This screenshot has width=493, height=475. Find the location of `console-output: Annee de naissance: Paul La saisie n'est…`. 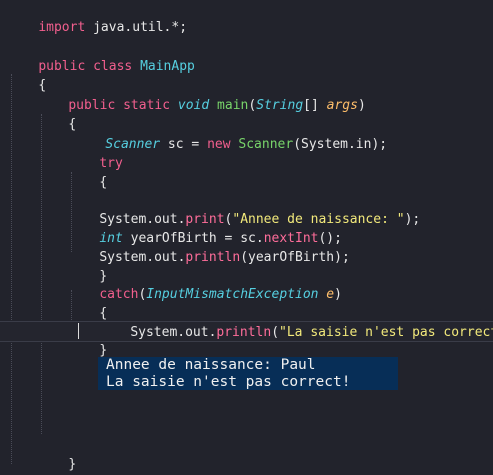

console-output: Annee de naissance: Paul La saisie n'est… is located at coordinates (248, 373).